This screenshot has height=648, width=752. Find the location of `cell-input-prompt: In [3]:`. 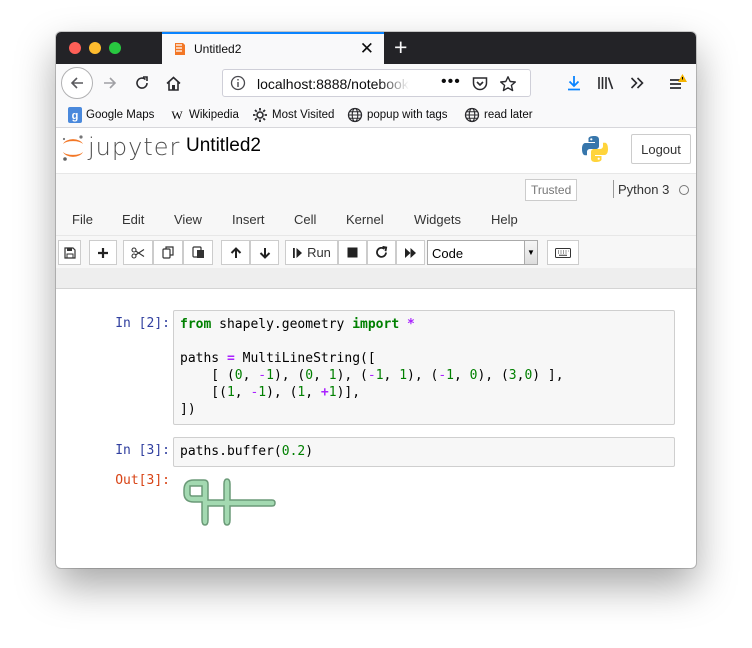

cell-input-prompt: In [3]: is located at coordinates (142, 450).